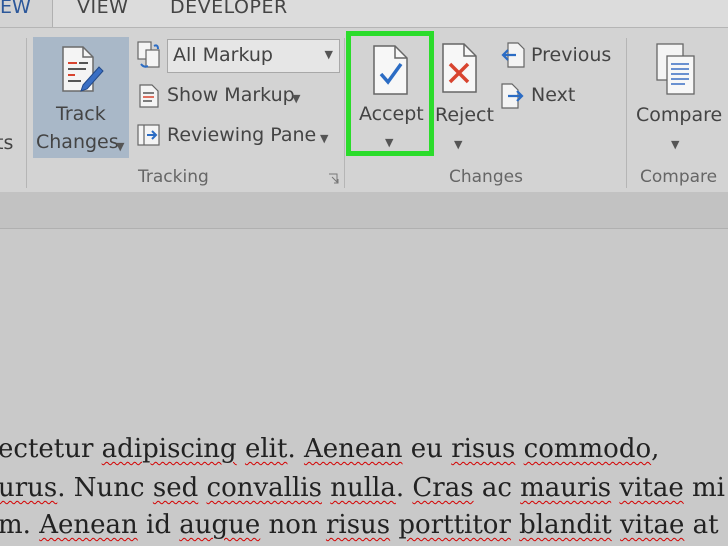  Describe the element at coordinates (587, 449) in the screenshot. I see `misspelled-word: commodo` at that location.